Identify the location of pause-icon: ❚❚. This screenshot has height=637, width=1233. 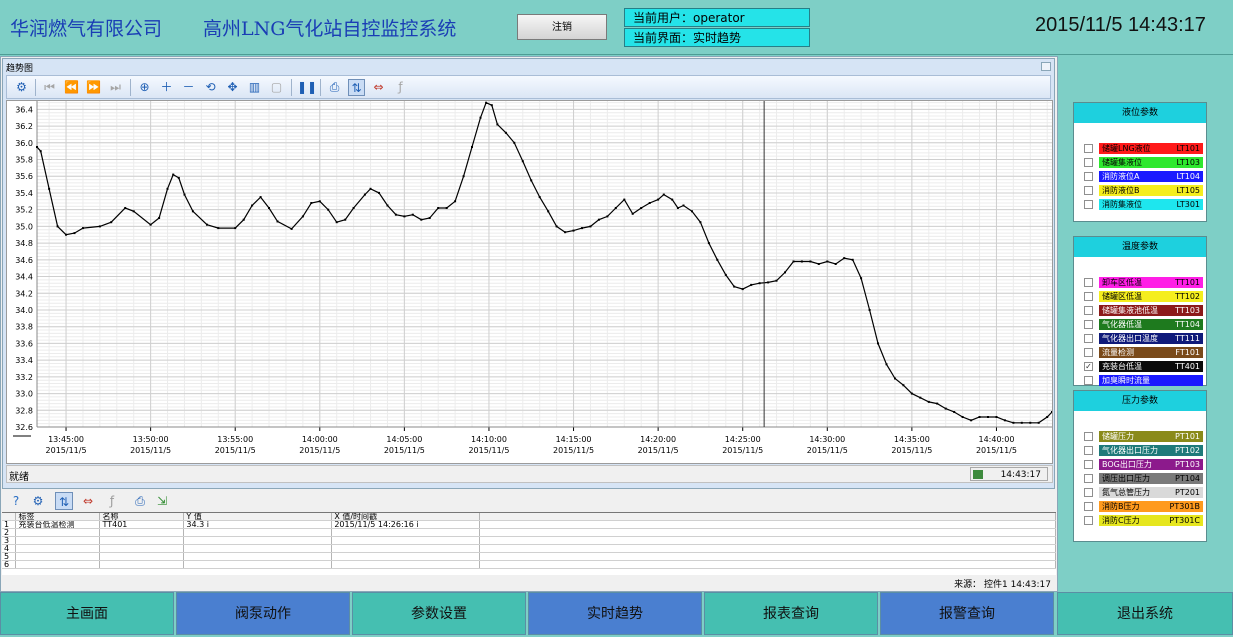
(307, 87).